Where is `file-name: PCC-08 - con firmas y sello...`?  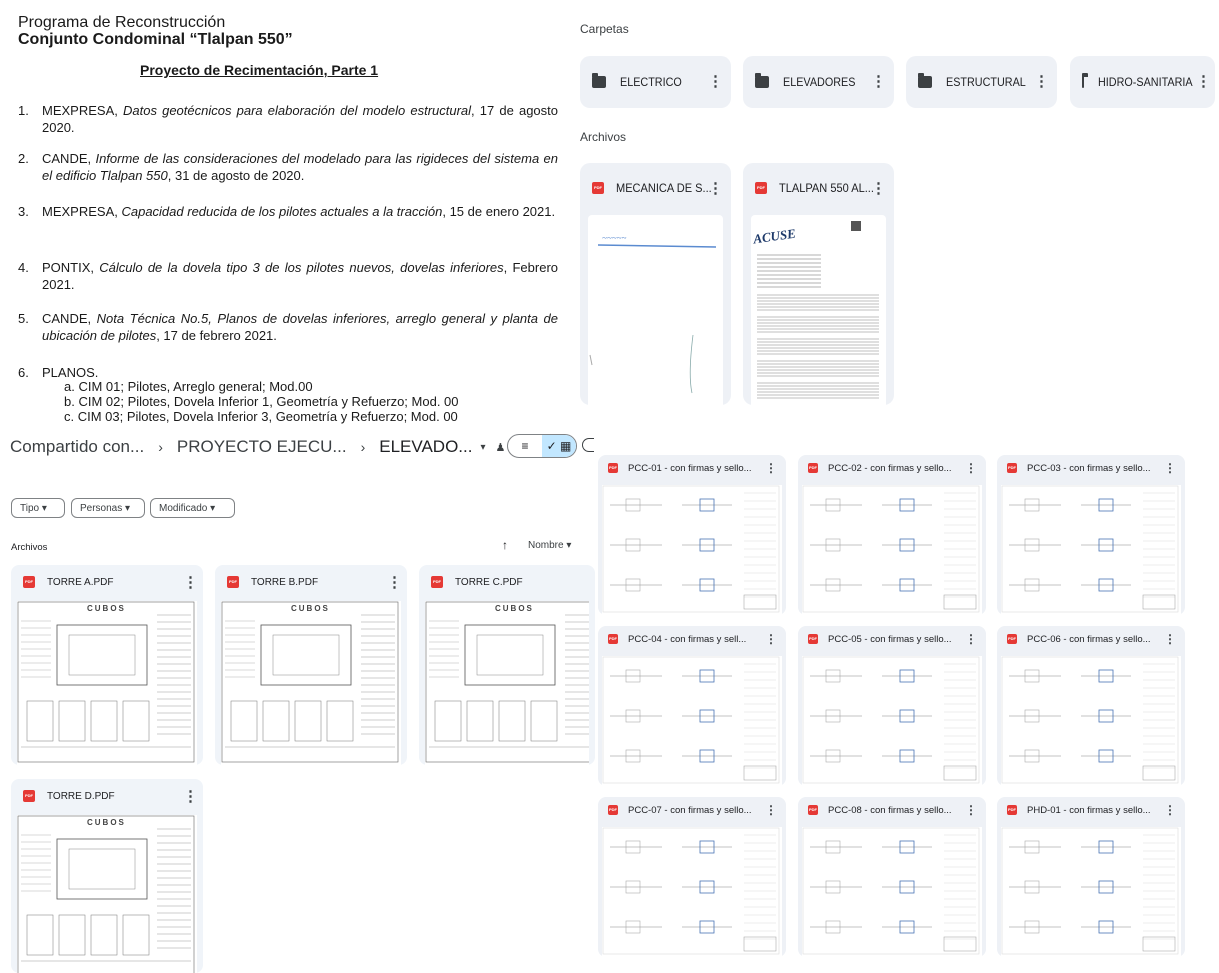
file-name: PCC-08 - con firmas y sello... is located at coordinates (890, 810).